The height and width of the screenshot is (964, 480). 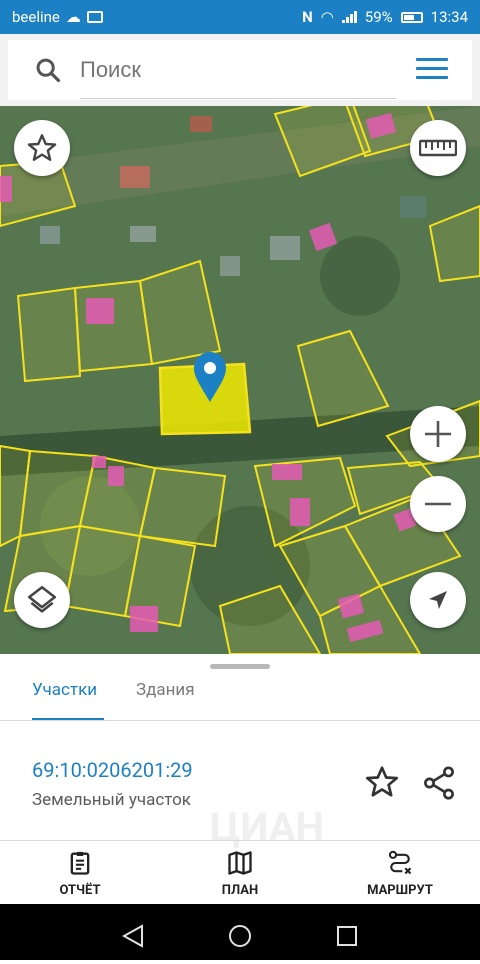 What do you see at coordinates (378, 17) in the screenshot?
I see `battery-percent: 59%` at bounding box center [378, 17].